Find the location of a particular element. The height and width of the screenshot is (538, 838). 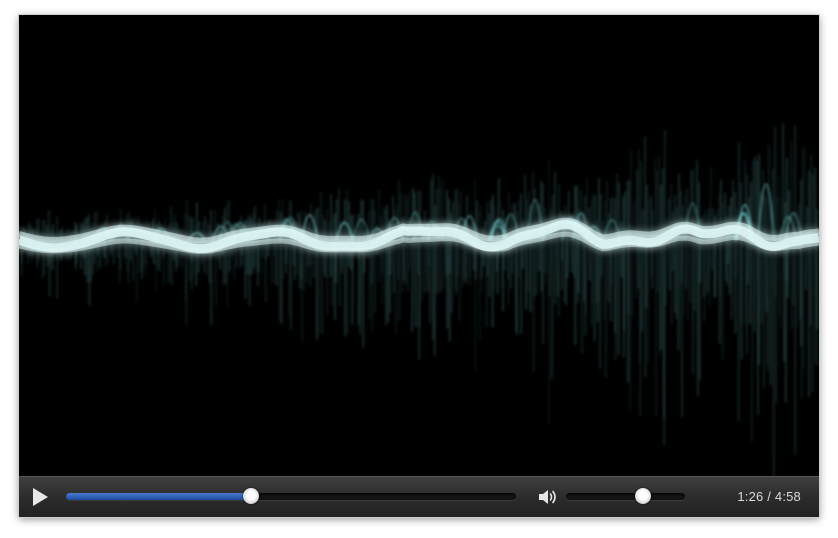

speaker-icon is located at coordinates (547, 497).